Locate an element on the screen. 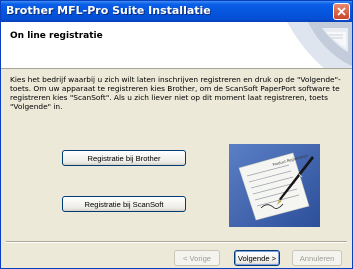 The width and height of the screenshot is (353, 269). register-scansoft-button: Registratie bij ScanSoft is located at coordinates (124, 204).